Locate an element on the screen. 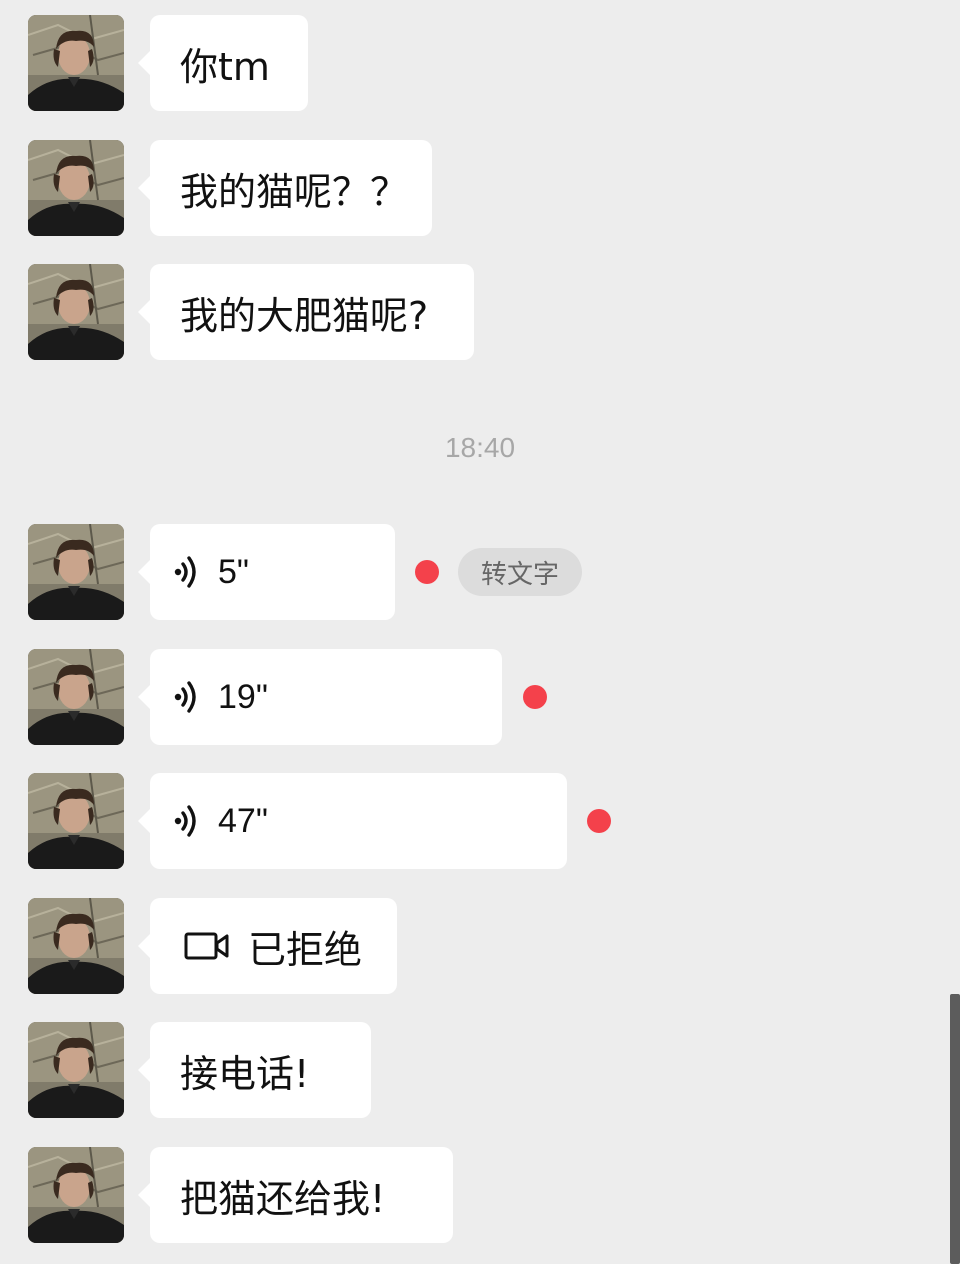 The height and width of the screenshot is (1264, 960). text-bubble: 我的猫呢？？ is located at coordinates (285, 188).